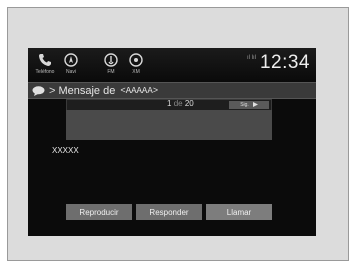 This screenshot has width=359, height=269. I want to click on fm-button-label: FM, so click(111, 72).